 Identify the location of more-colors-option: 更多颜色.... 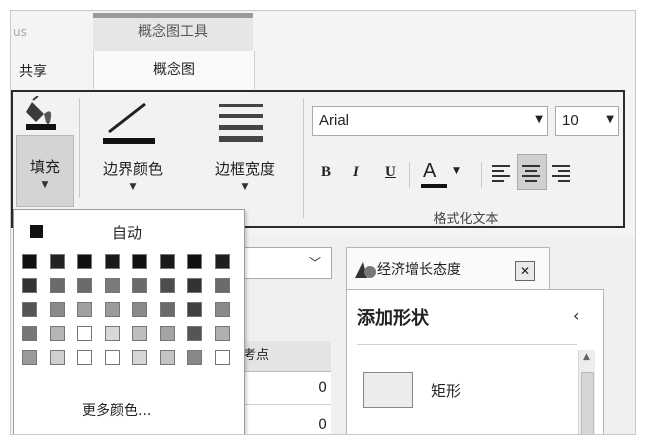
(116, 410).